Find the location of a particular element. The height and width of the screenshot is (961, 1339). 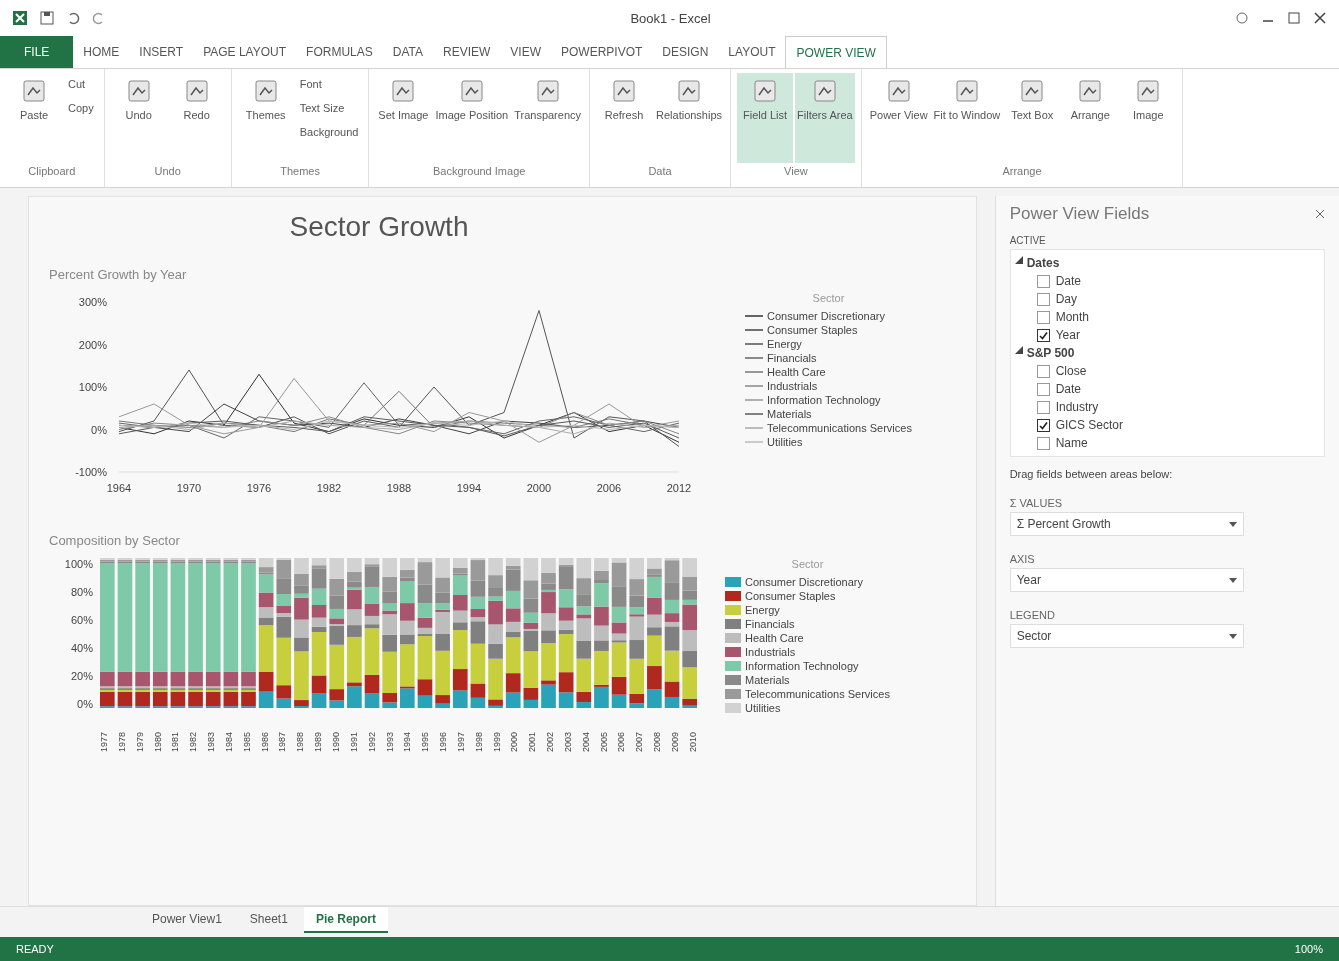

axis-label: 1991 is located at coordinates (354, 741).